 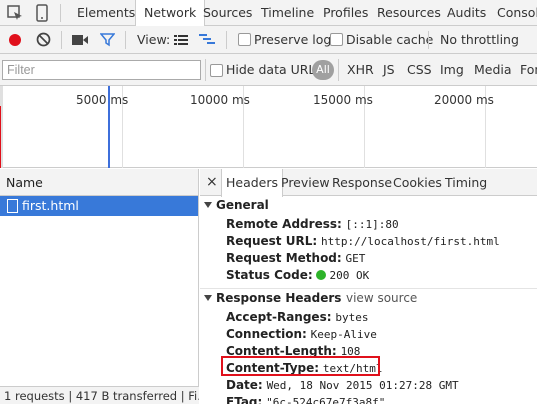 I want to click on device-mode-icon, so click(x=42, y=14).